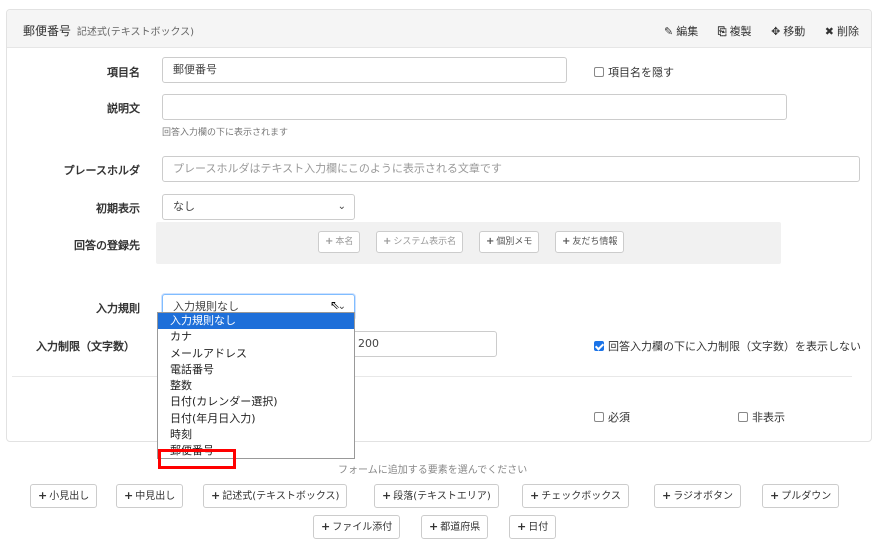 This screenshot has width=877, height=552. What do you see at coordinates (829, 31) in the screenshot?
I see `delete-icon: ✖` at bounding box center [829, 31].